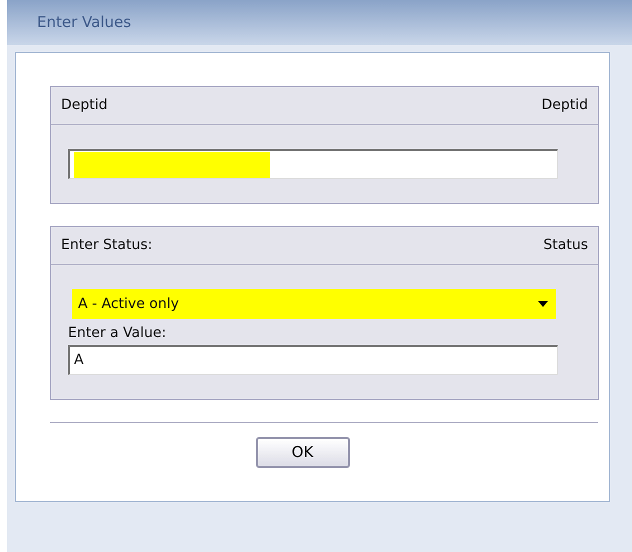 The image size is (632, 552). I want to click on ok-button: OK, so click(303, 452).